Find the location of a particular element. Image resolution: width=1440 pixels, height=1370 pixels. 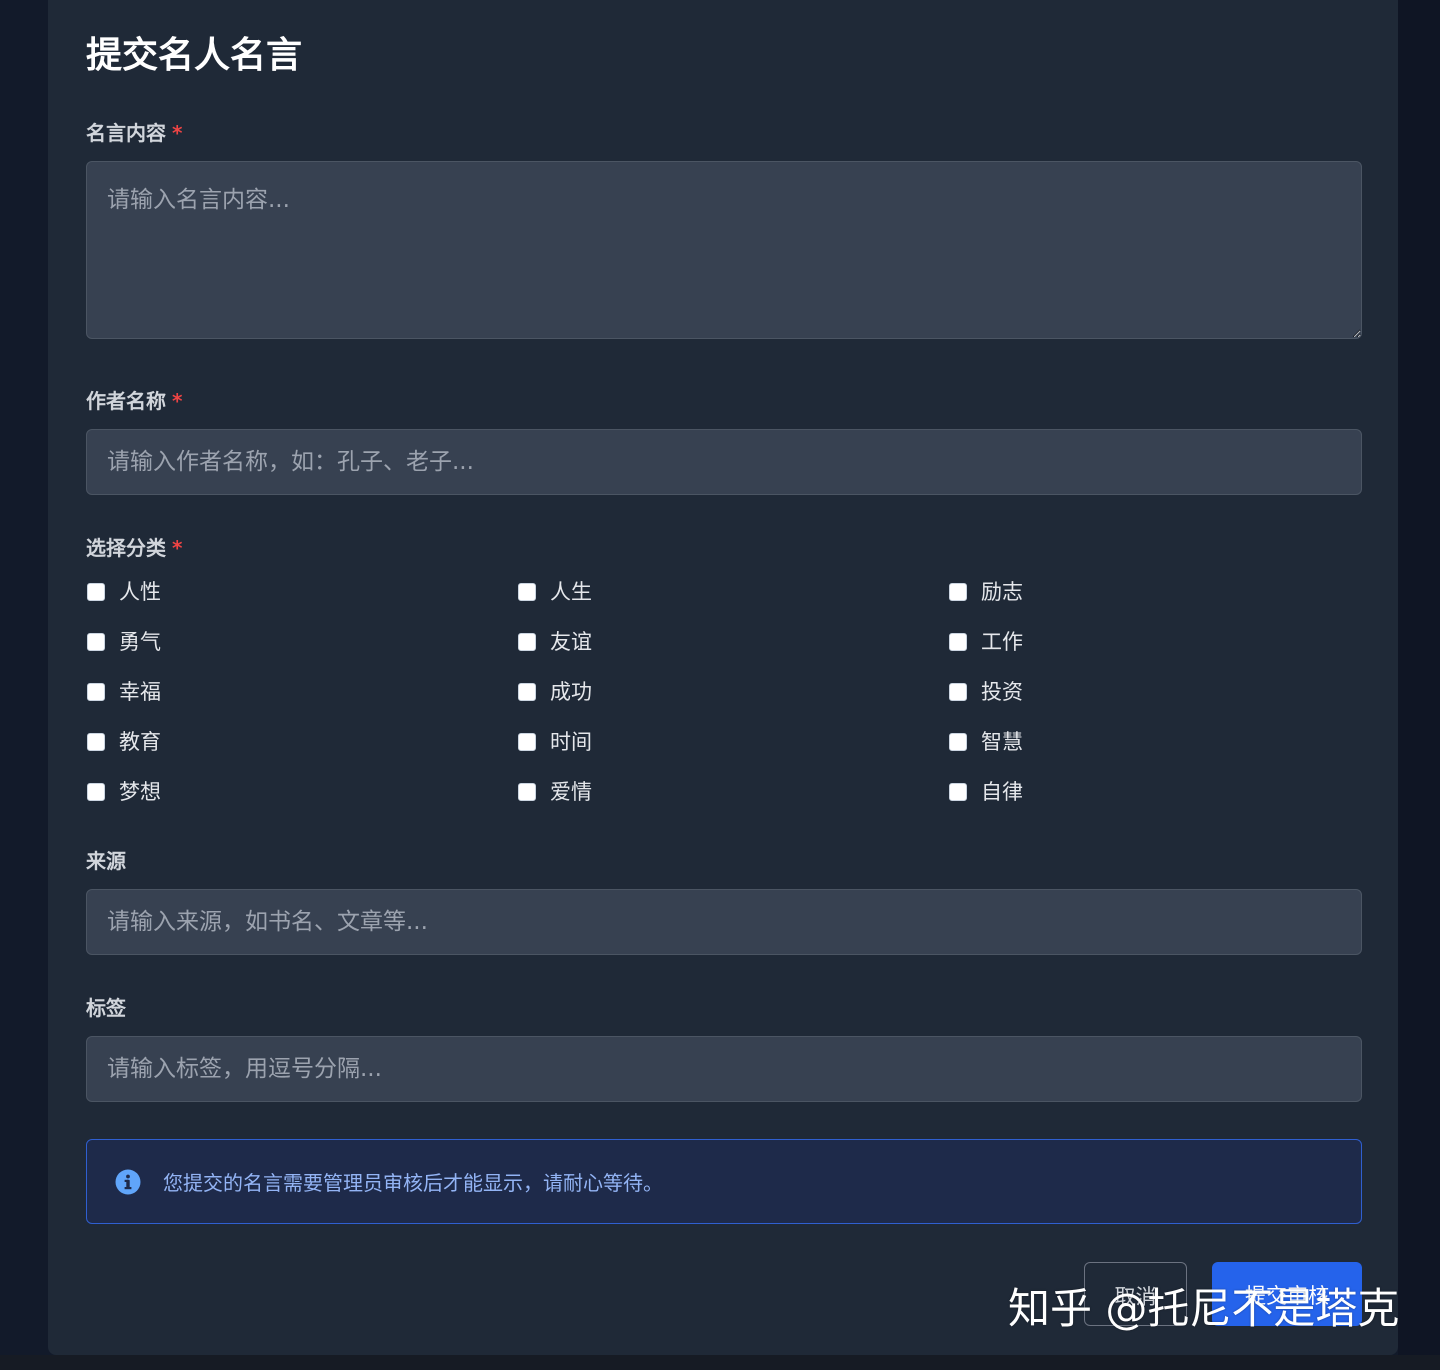

page-bottom-strip is located at coordinates (720, 1362).